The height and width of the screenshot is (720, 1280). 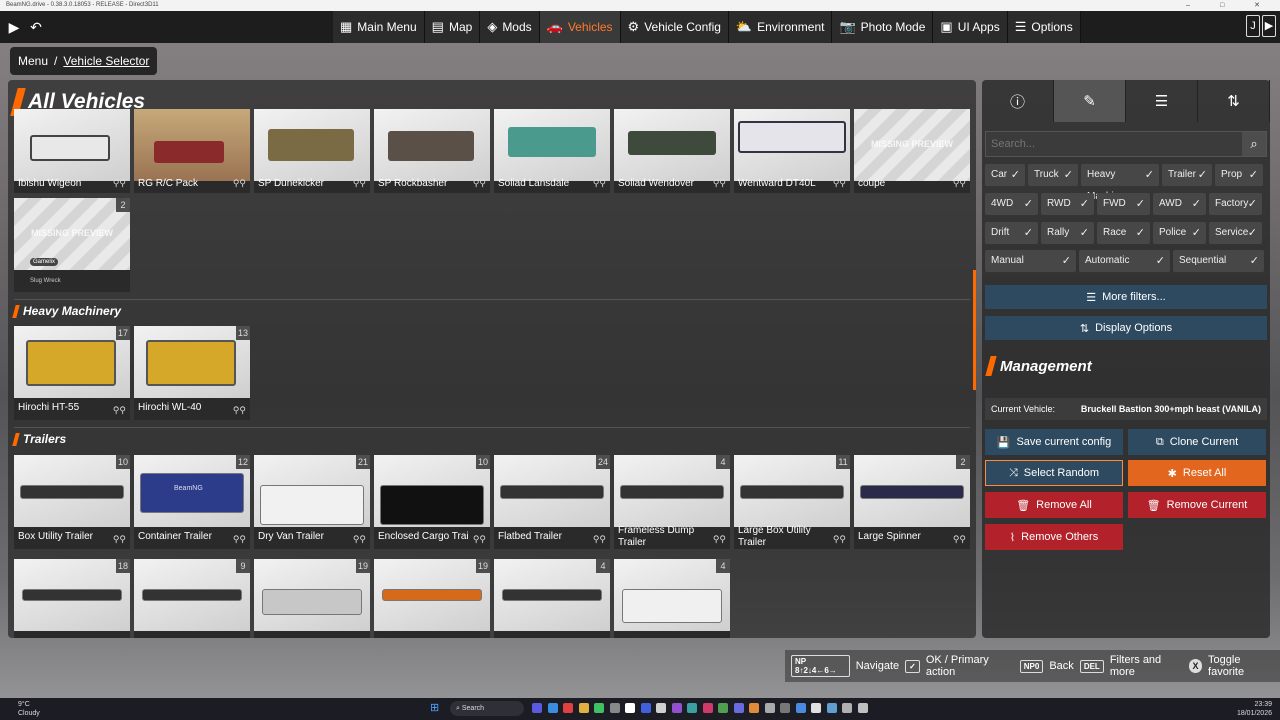 I want to click on filter-chip-rally: Rally ✓, so click(x=1067, y=233).